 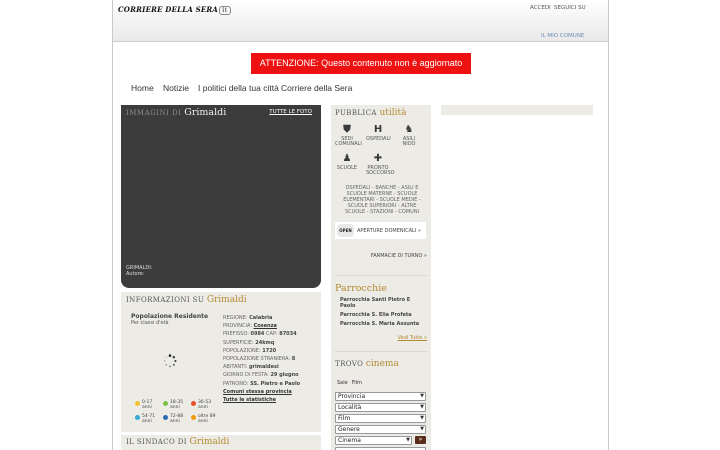 I want to click on province-link: Cosenza, so click(x=265, y=326).